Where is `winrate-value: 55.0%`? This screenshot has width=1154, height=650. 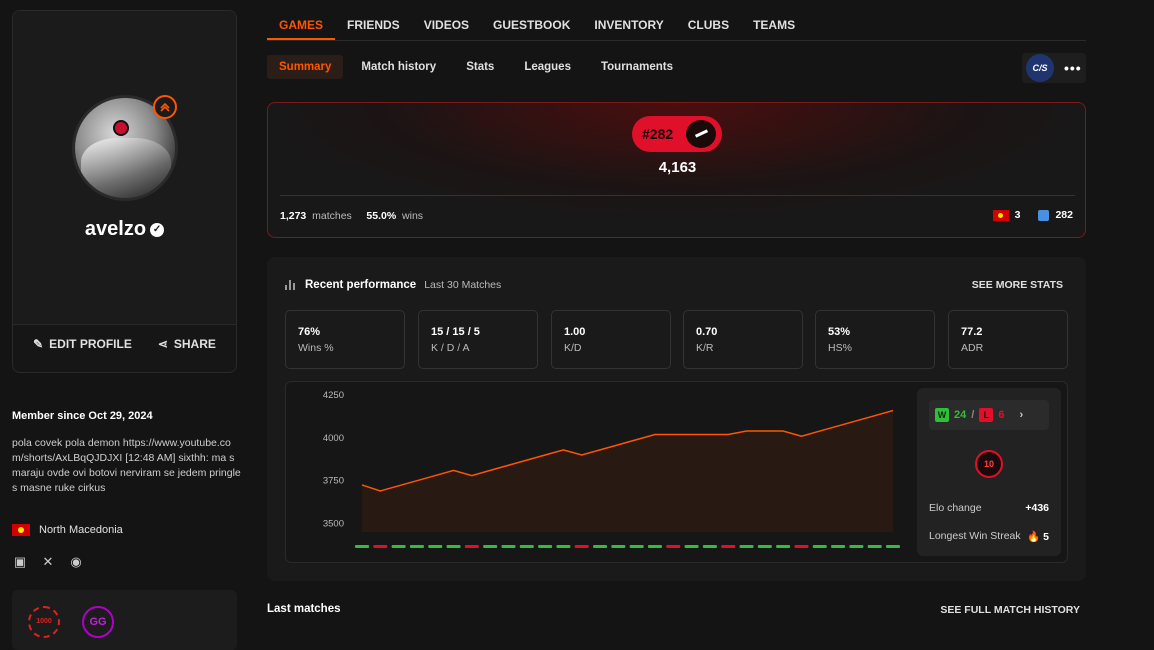 winrate-value: 55.0% is located at coordinates (381, 216).